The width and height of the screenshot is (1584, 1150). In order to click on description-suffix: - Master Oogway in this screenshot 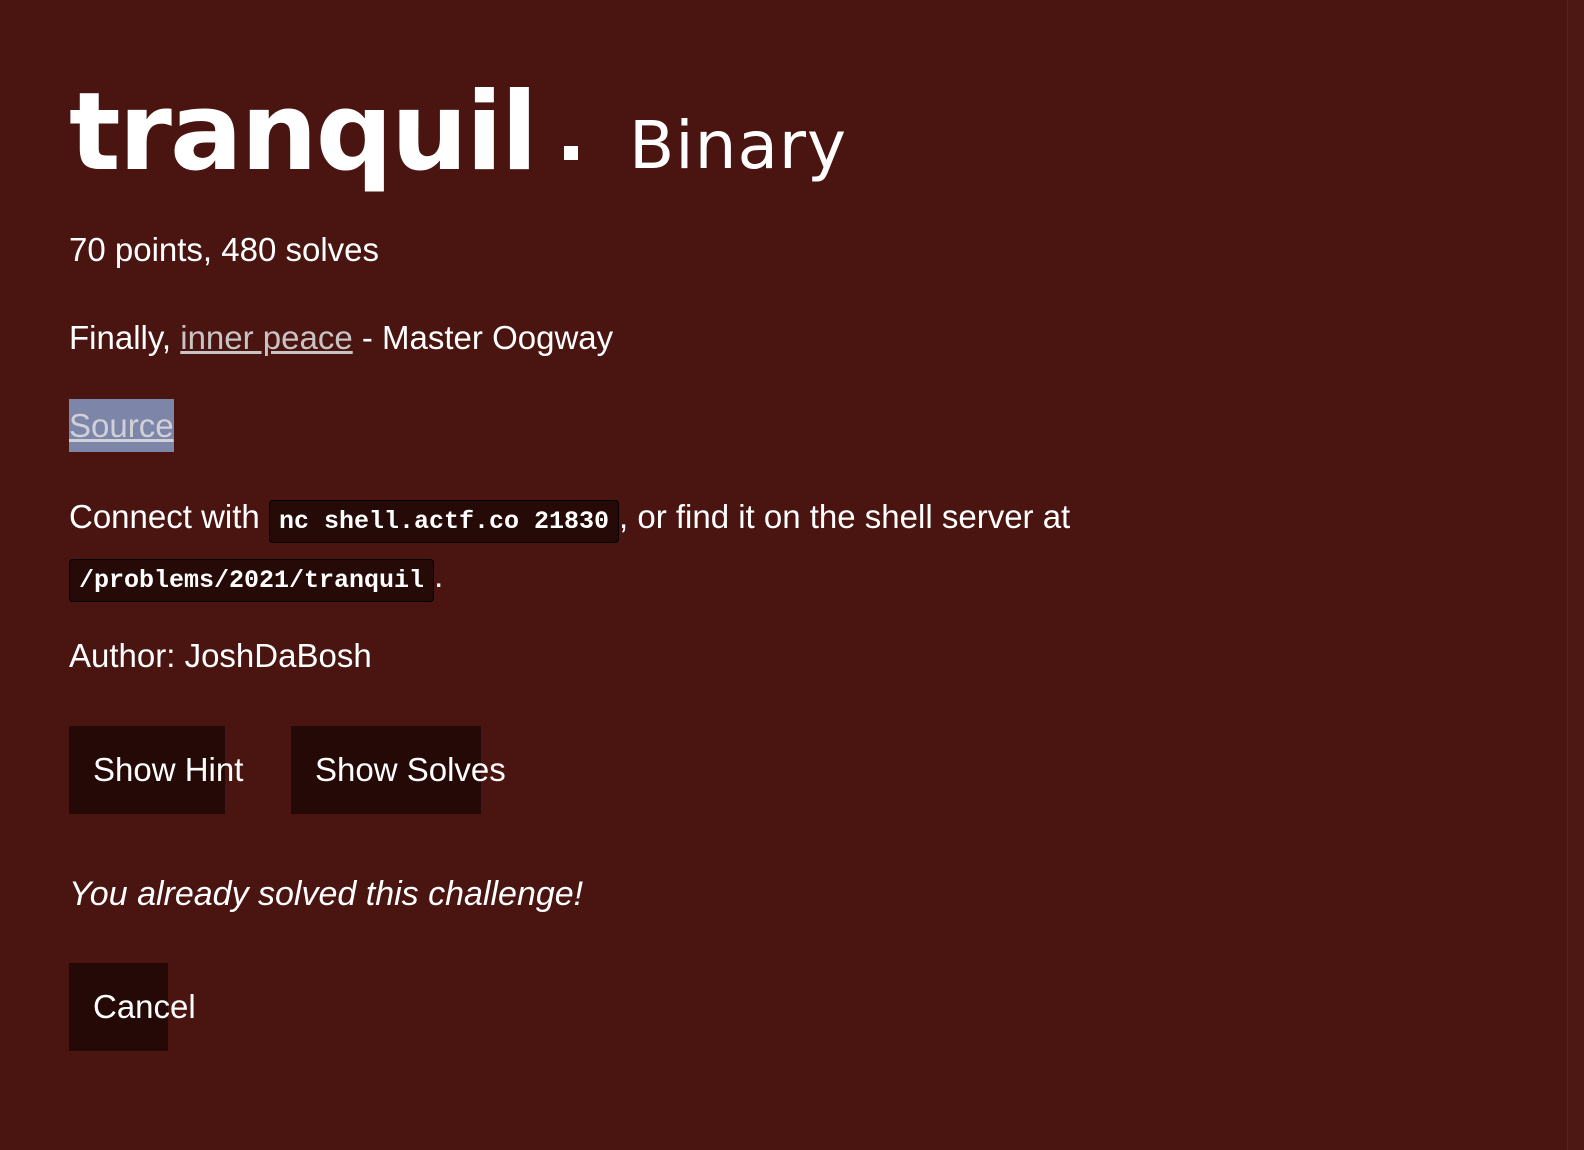, I will do `click(483, 337)`.